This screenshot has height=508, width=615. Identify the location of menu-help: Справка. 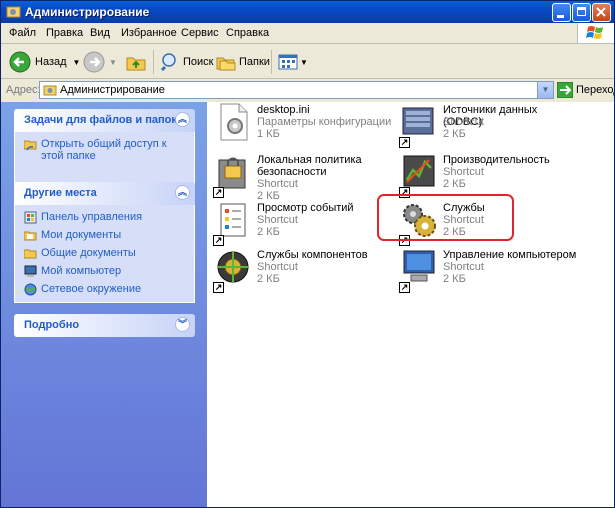
(247, 33).